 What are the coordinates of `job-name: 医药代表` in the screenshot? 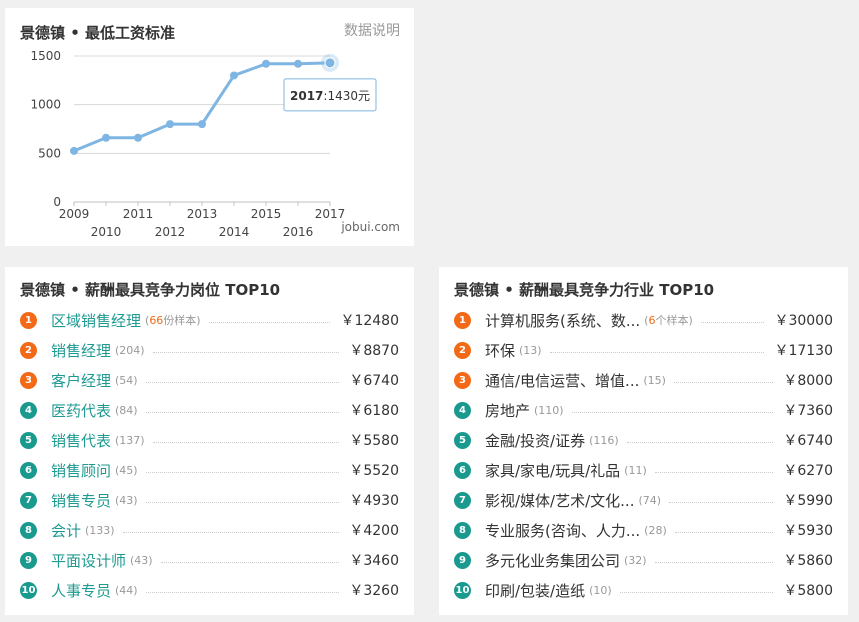 It's located at (81, 410).